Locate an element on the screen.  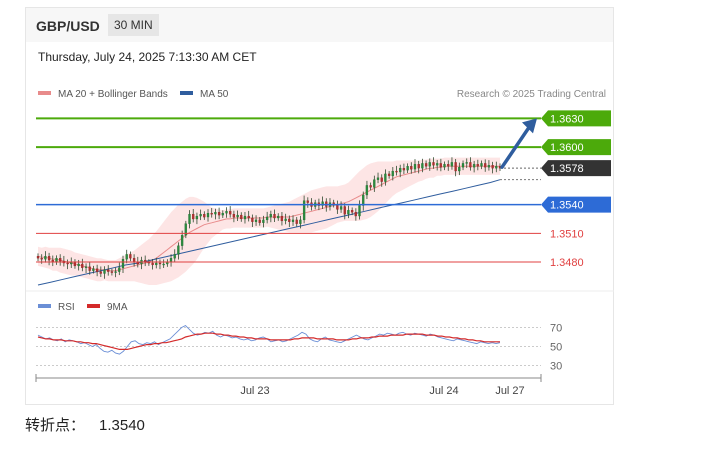
ma20-legend-label: MA 20 + Bollinger Bands is located at coordinates (113, 94).